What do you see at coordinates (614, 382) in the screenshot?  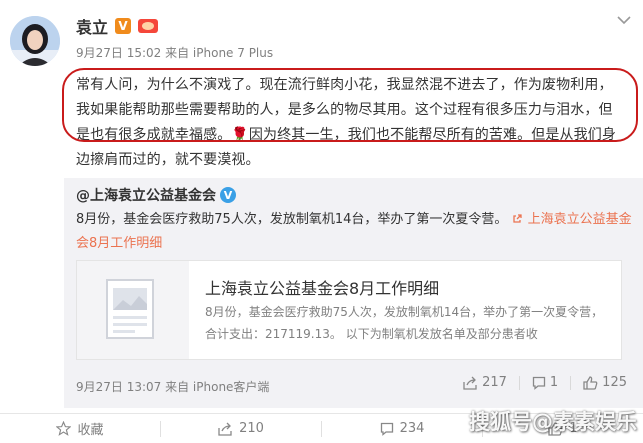 I see `repost-like-count: 125` at bounding box center [614, 382].